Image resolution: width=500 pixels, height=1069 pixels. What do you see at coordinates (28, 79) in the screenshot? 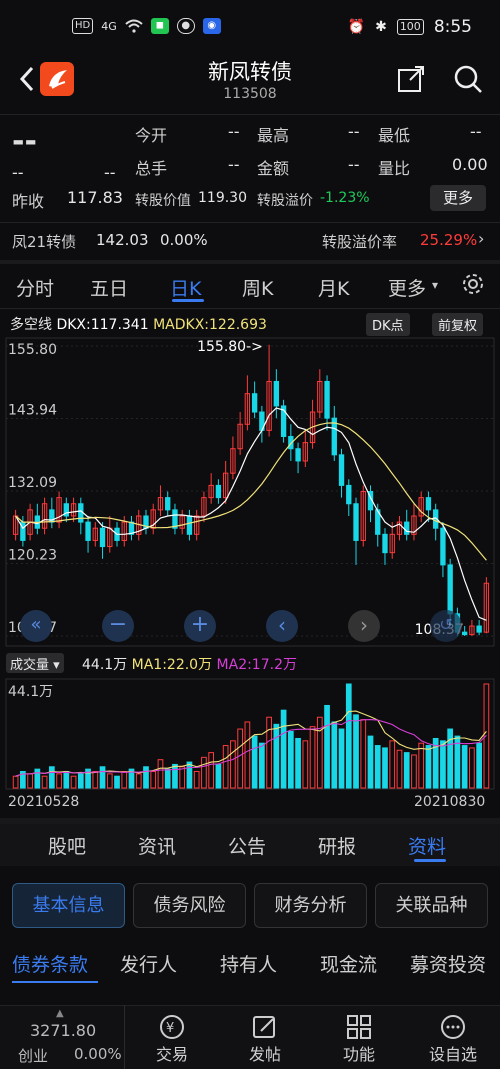
I see `back-arrow-icon` at bounding box center [28, 79].